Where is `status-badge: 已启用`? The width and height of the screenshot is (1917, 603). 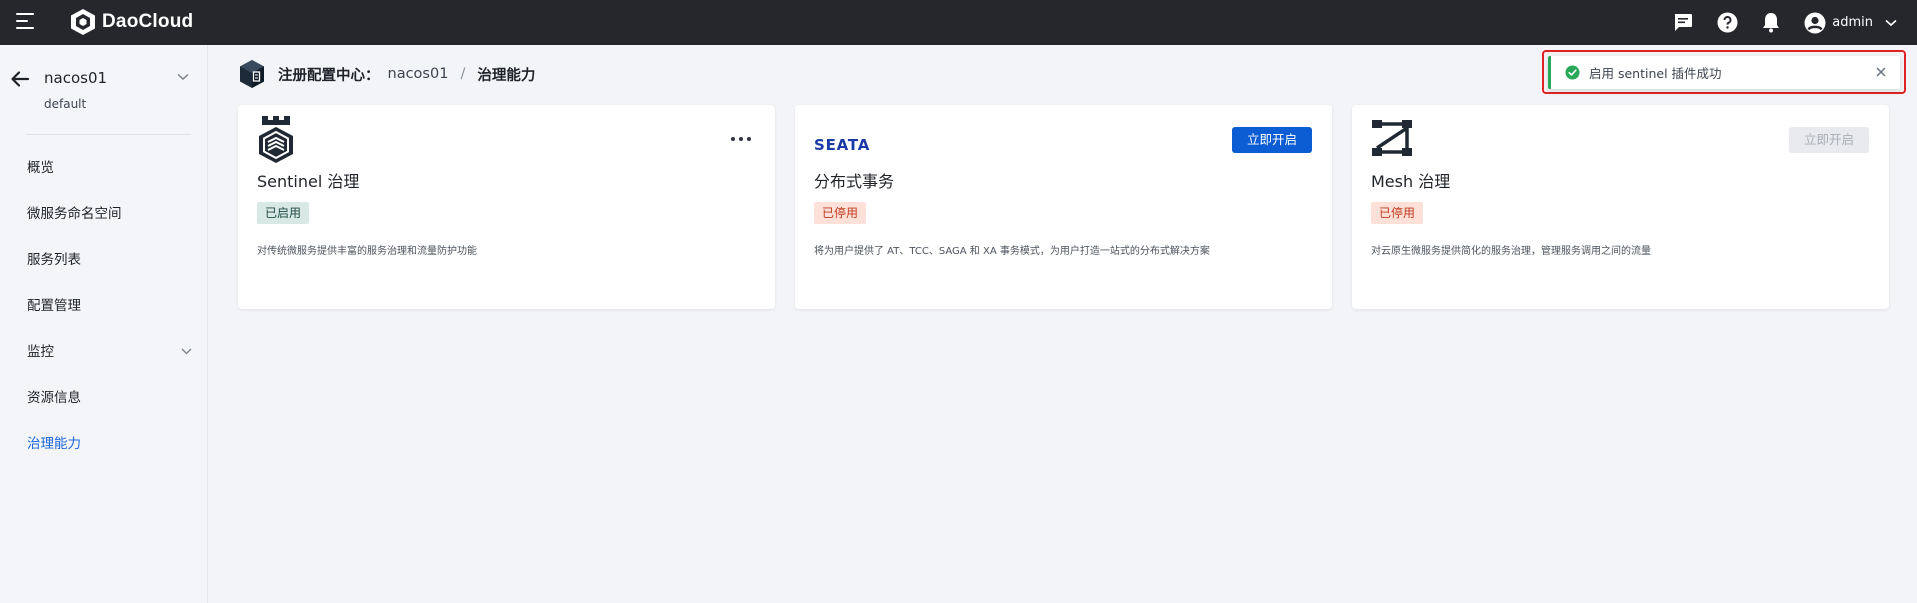
status-badge: 已启用 is located at coordinates (283, 213).